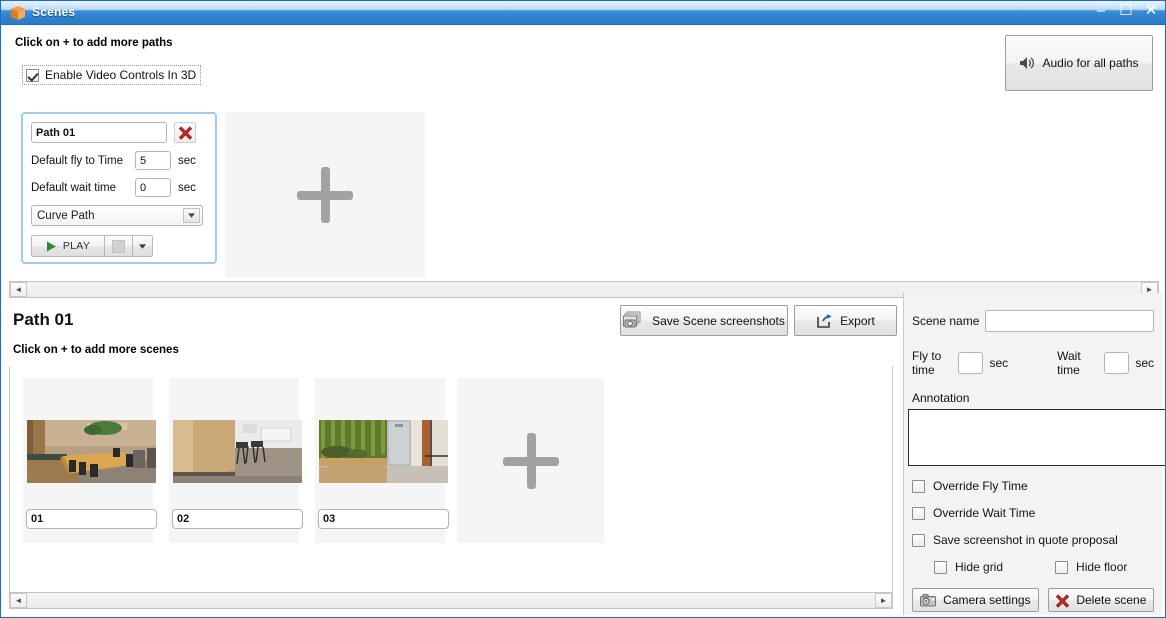  Describe the element at coordinates (824, 321) in the screenshot. I see `export-arrow-icon` at that location.